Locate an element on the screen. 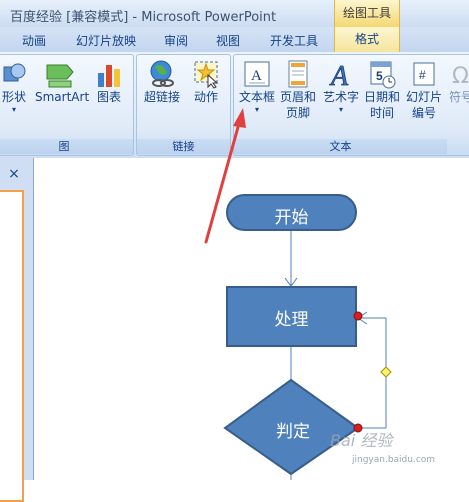  ribbon-tab-bar: 动画 幻灯片放映 审阅 视图 开发工具 格式 is located at coordinates (234, 39).